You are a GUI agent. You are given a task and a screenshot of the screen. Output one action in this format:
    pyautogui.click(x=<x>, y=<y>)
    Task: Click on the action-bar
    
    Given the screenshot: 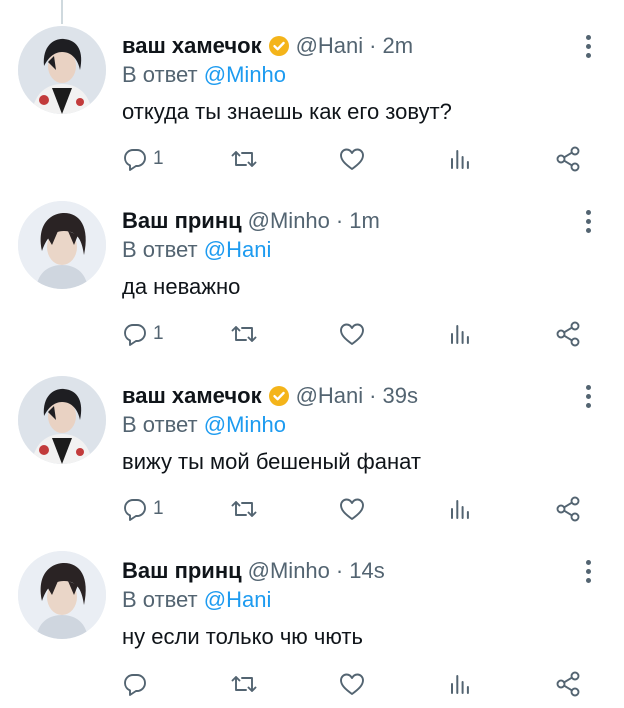 What is the action you would take?
    pyautogui.click(x=362, y=684)
    